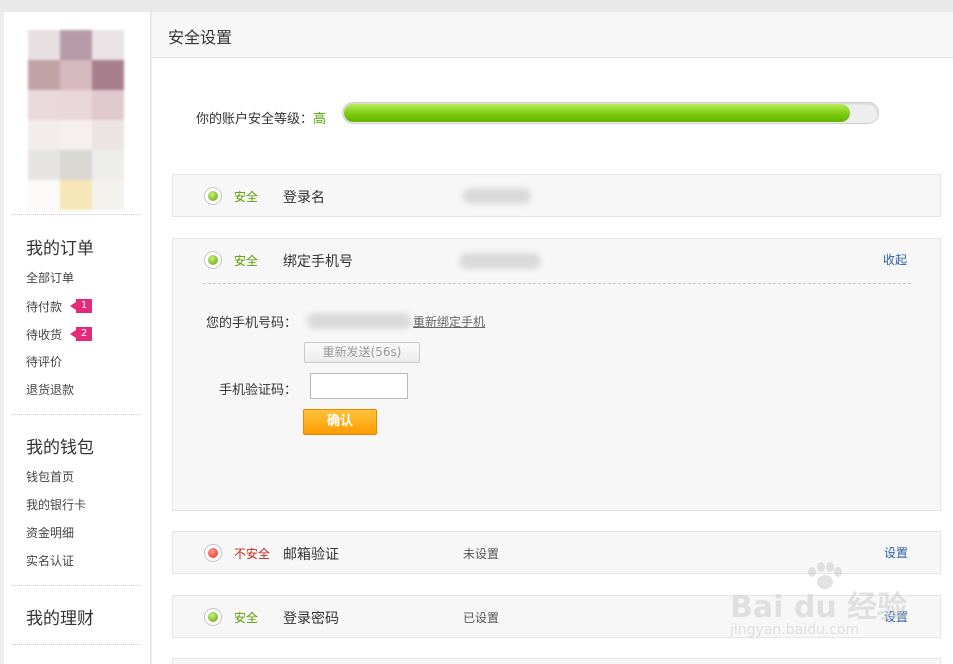 The image size is (953, 664). I want to click on sidebar-link-returns: 退货退款, so click(50, 389).